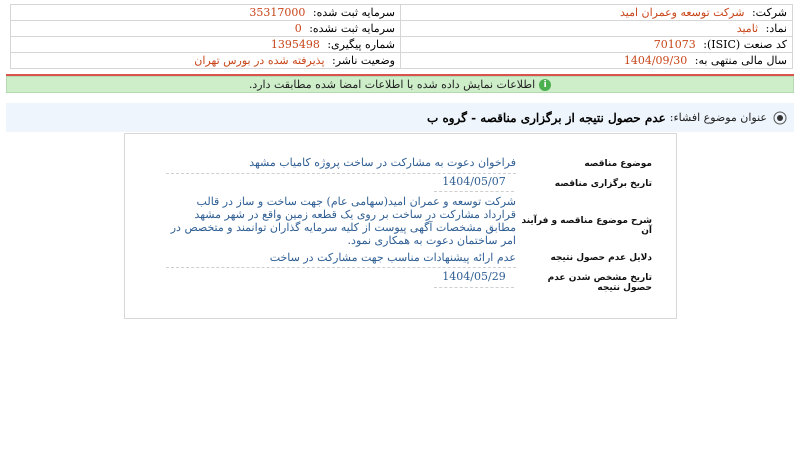 This screenshot has height=450, width=800. Describe the element at coordinates (361, 44) in the screenshot. I see `tracking-label: شماره پیگیری:` at that location.